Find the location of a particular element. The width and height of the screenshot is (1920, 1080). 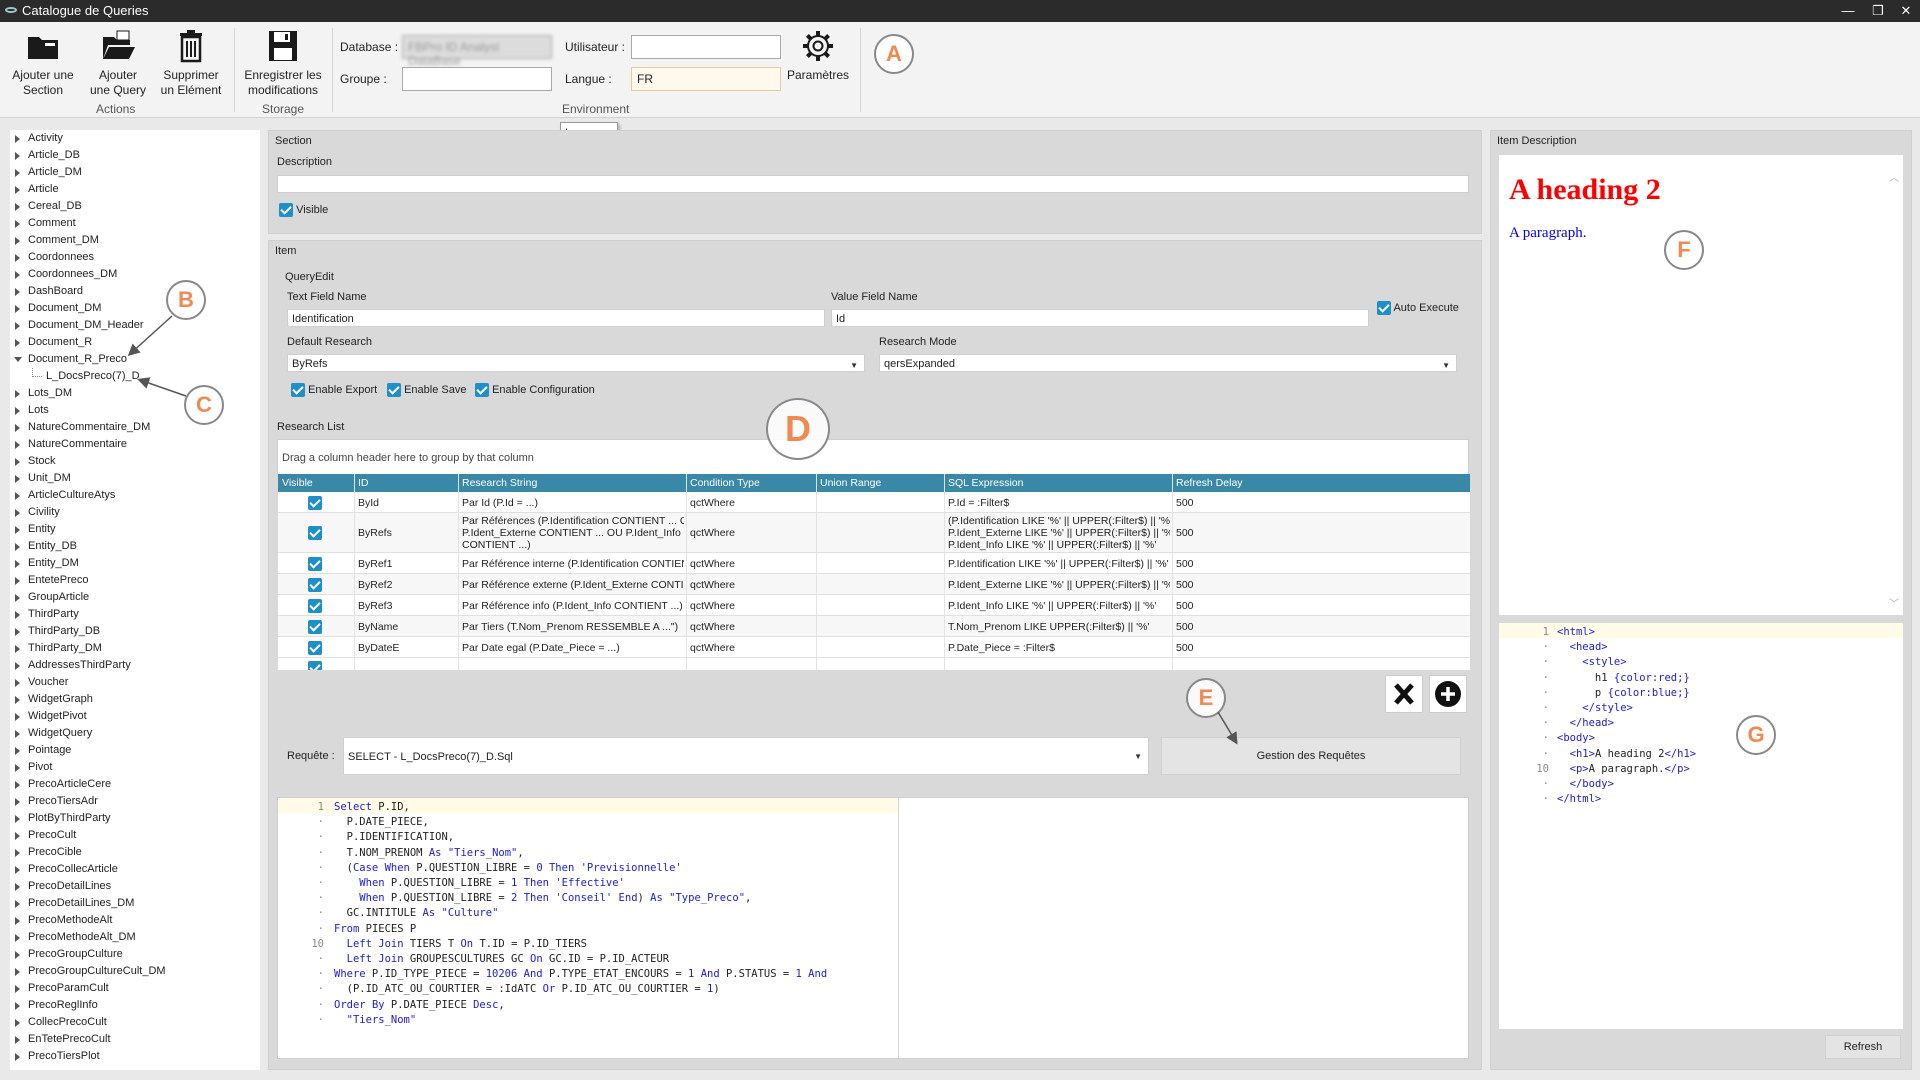

tree-item: AddressesThirdParty is located at coordinates (135, 665).